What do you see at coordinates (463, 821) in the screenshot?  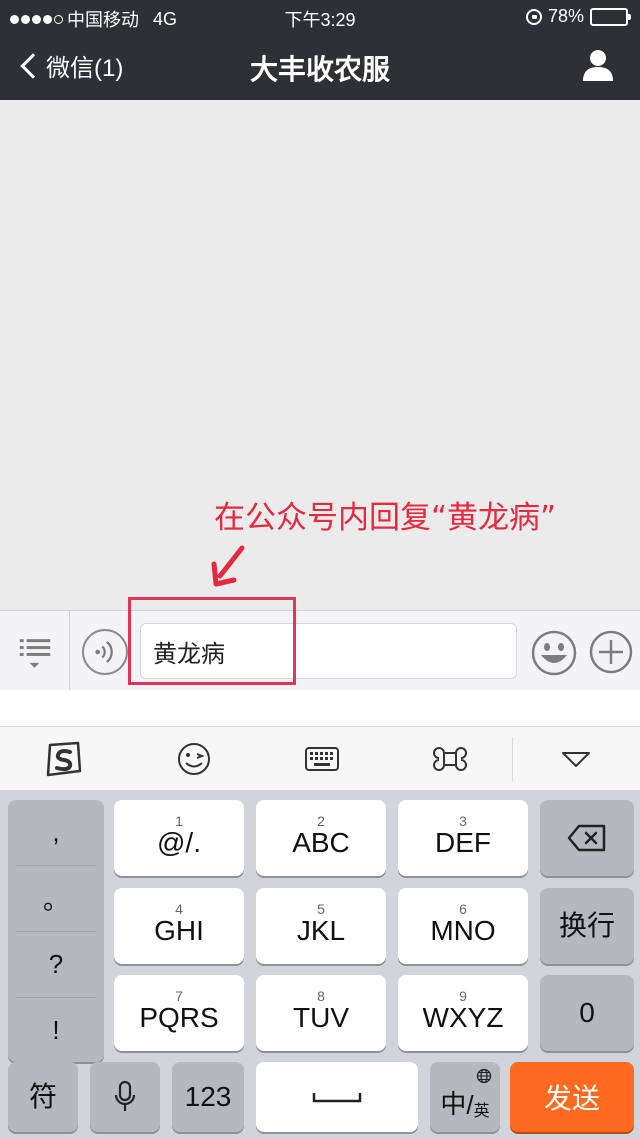 I see `key-number: 3` at bounding box center [463, 821].